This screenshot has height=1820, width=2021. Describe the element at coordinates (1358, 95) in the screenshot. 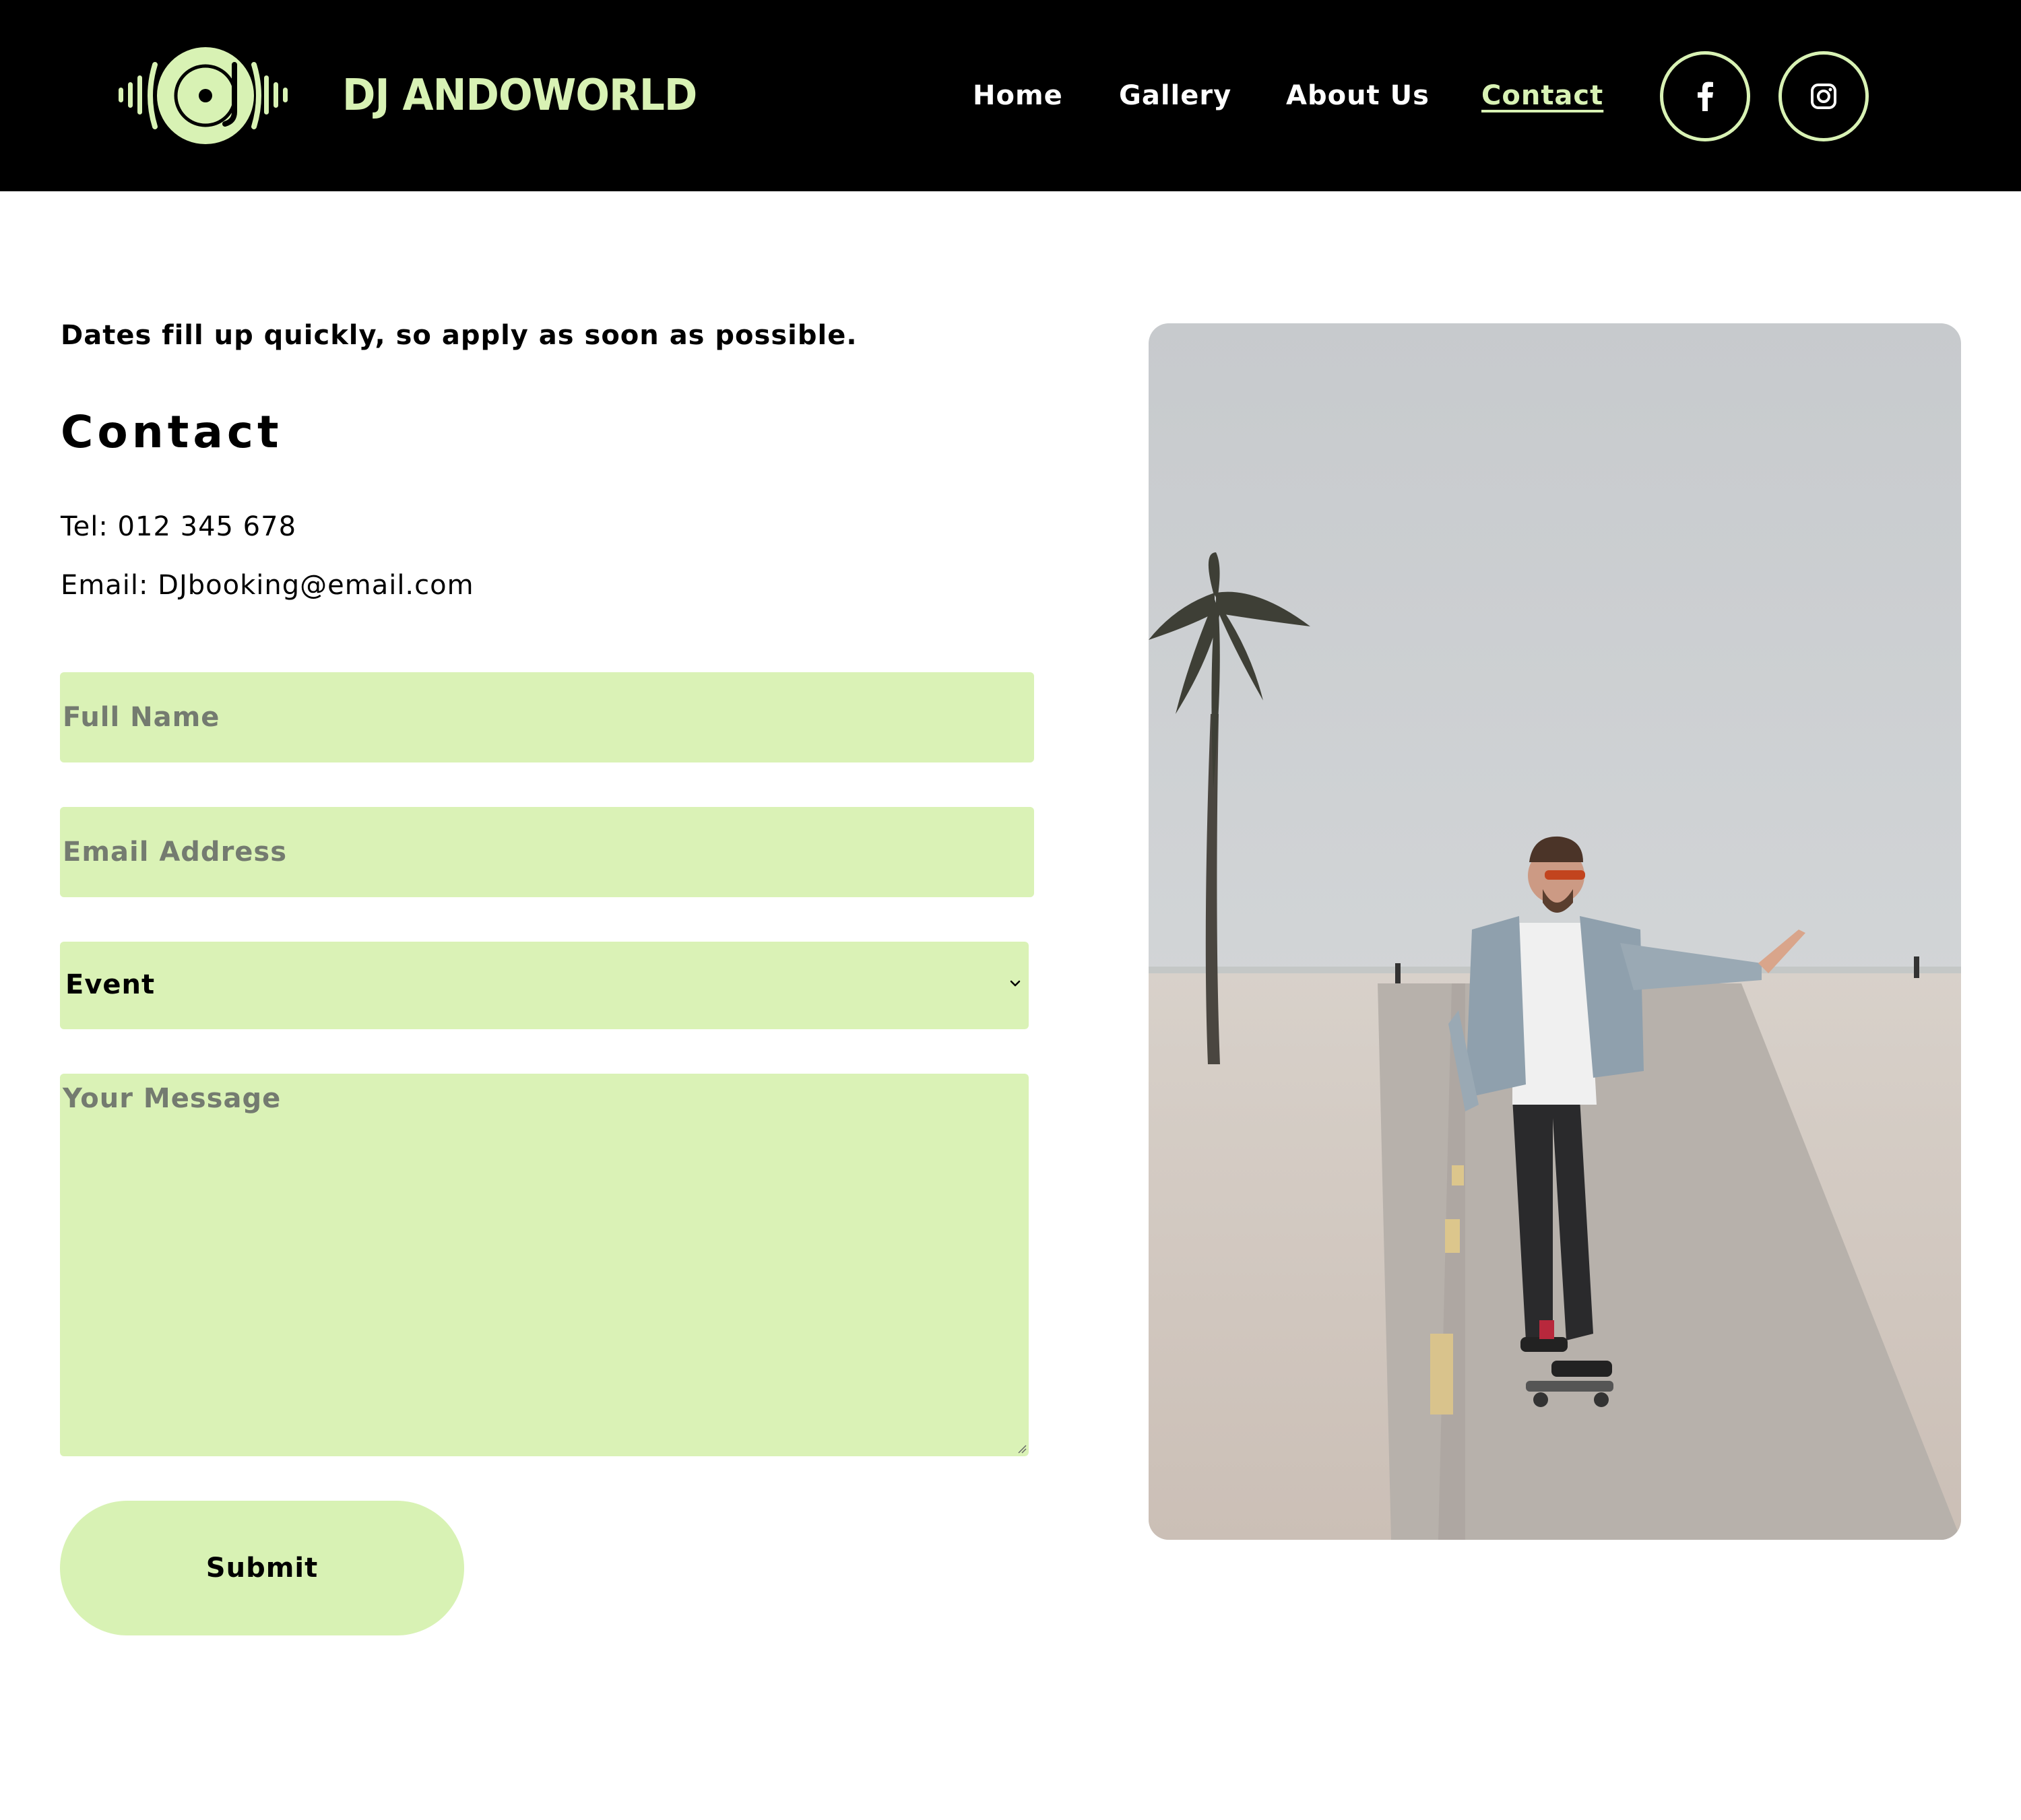

I see `nav-about-us: About Us` at that location.